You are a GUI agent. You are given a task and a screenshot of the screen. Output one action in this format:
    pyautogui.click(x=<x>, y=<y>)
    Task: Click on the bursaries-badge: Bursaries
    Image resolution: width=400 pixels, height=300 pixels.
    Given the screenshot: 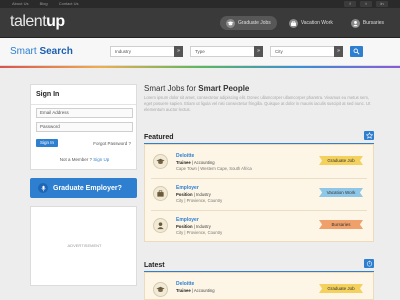 What is the action you would take?
    pyautogui.click(x=341, y=224)
    